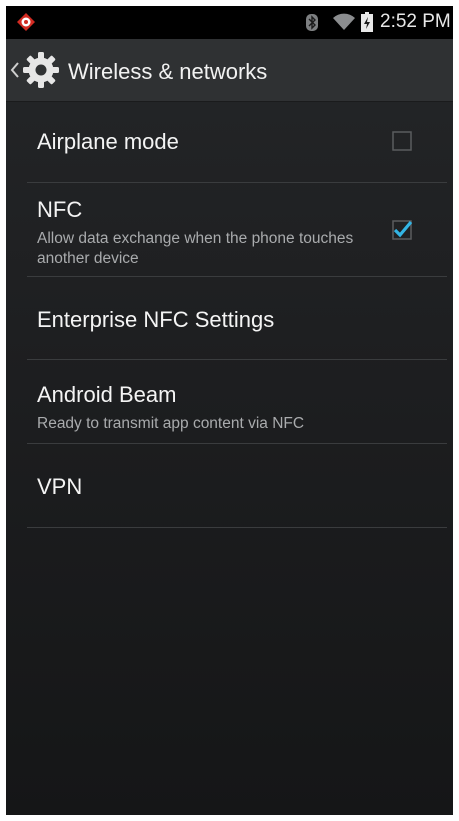 This screenshot has height=821, width=459. What do you see at coordinates (367, 22) in the screenshot?
I see `battery-icon` at bounding box center [367, 22].